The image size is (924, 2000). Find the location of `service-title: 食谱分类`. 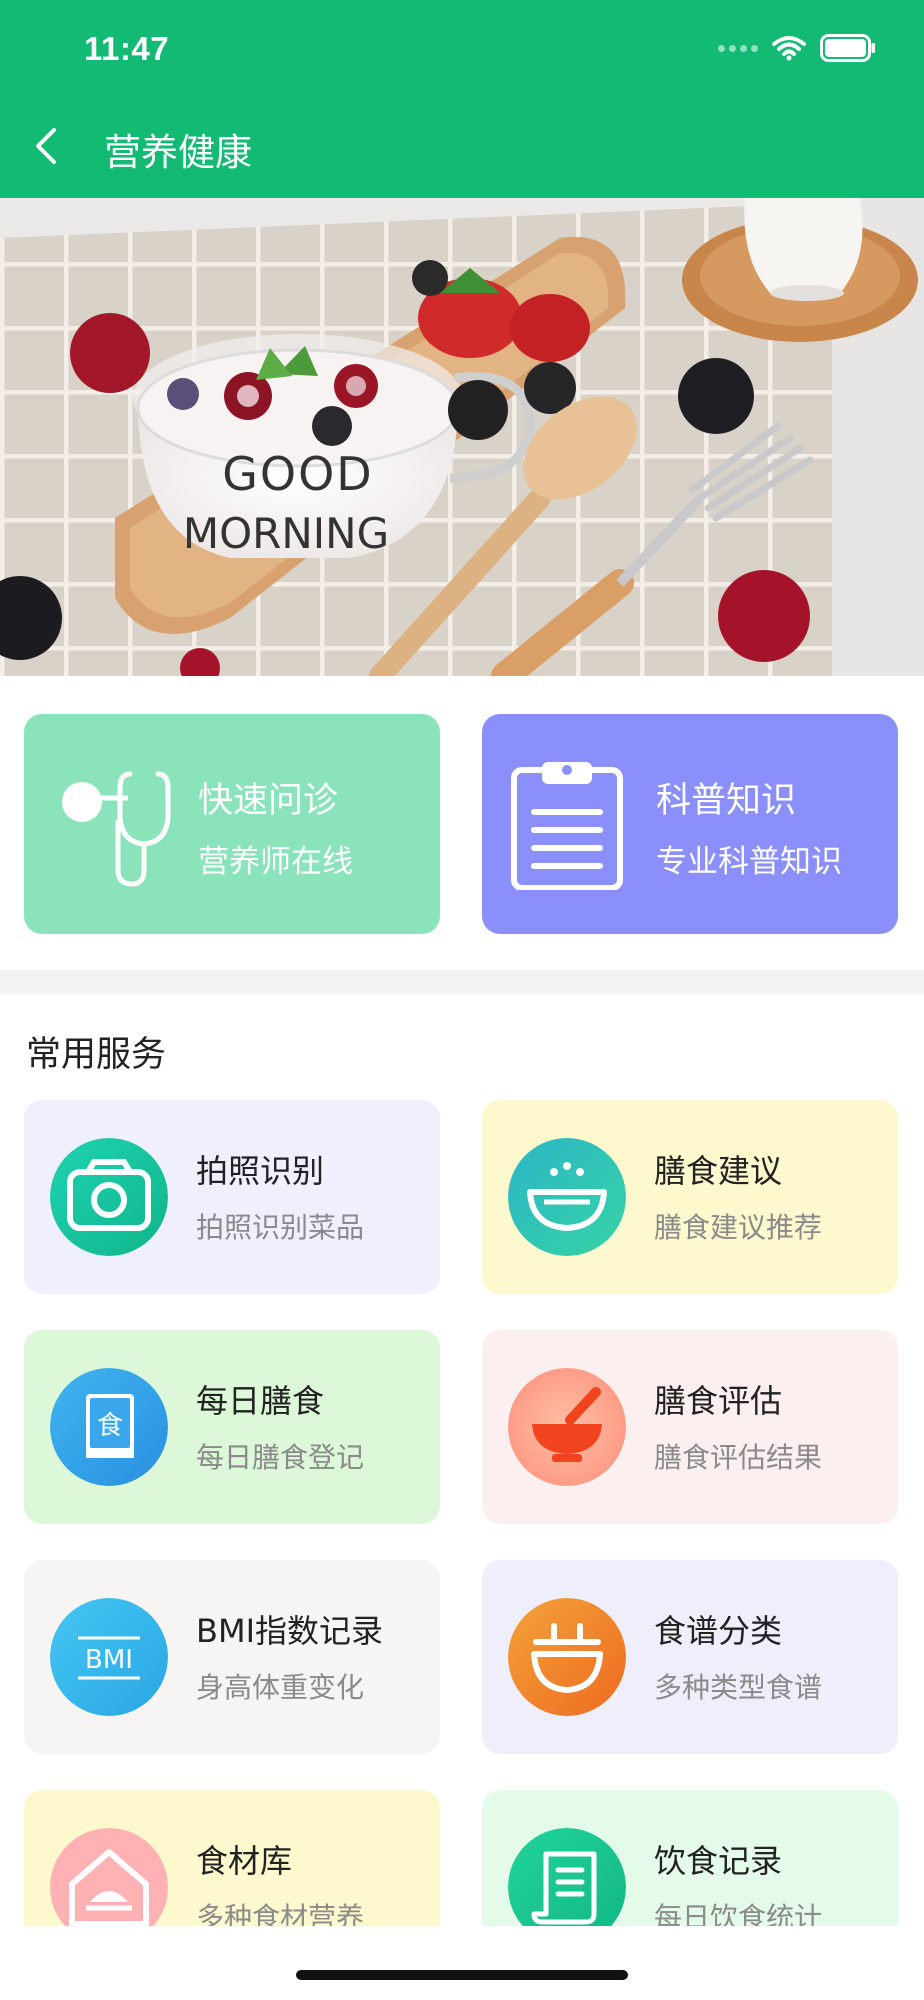

service-title: 食谱分类 is located at coordinates (718, 1631).